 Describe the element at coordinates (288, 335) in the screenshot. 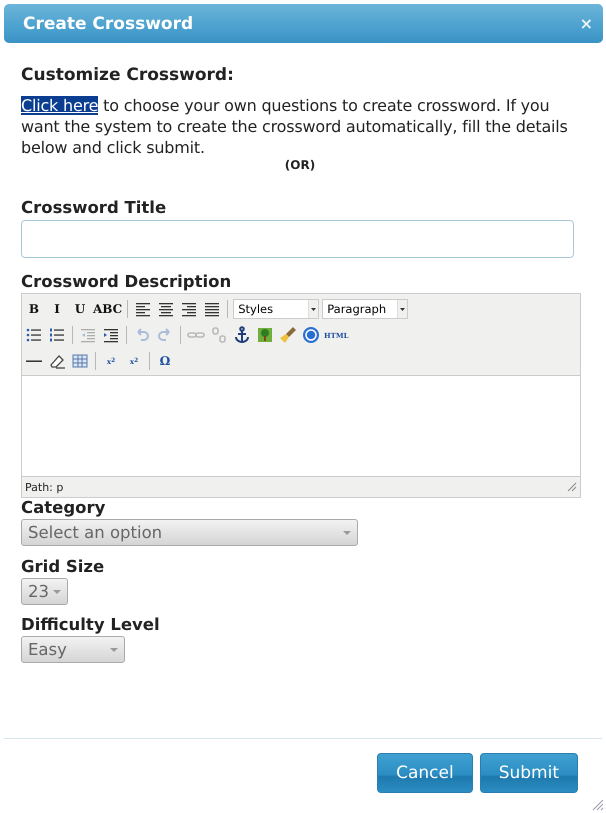

I see `brush-icon` at that location.